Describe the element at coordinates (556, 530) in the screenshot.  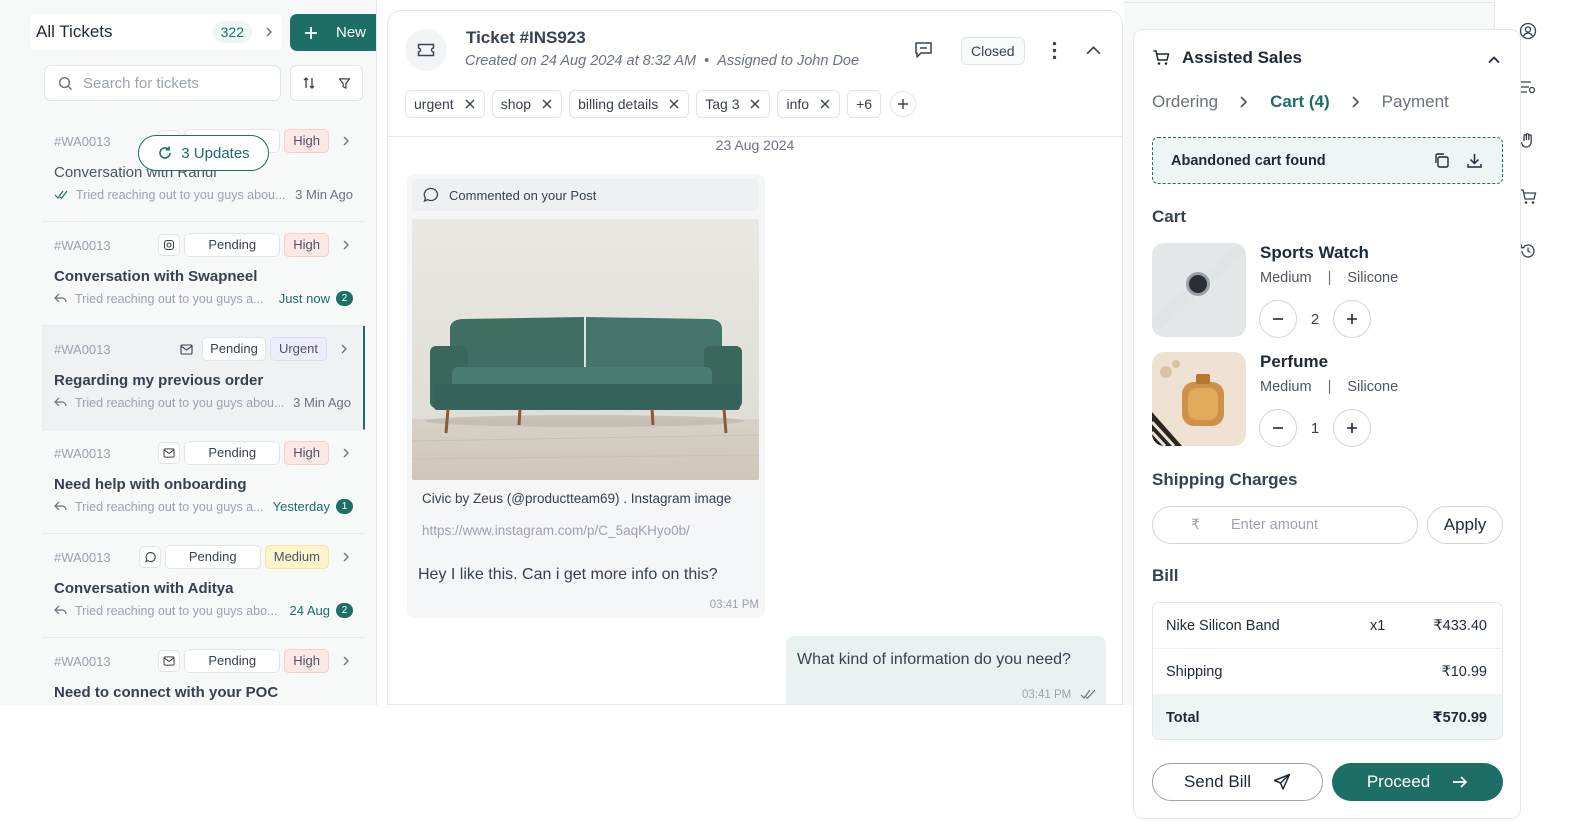
I see `post-link: https://www.instagram.com/p/C_5aqKHyo0b/` at that location.